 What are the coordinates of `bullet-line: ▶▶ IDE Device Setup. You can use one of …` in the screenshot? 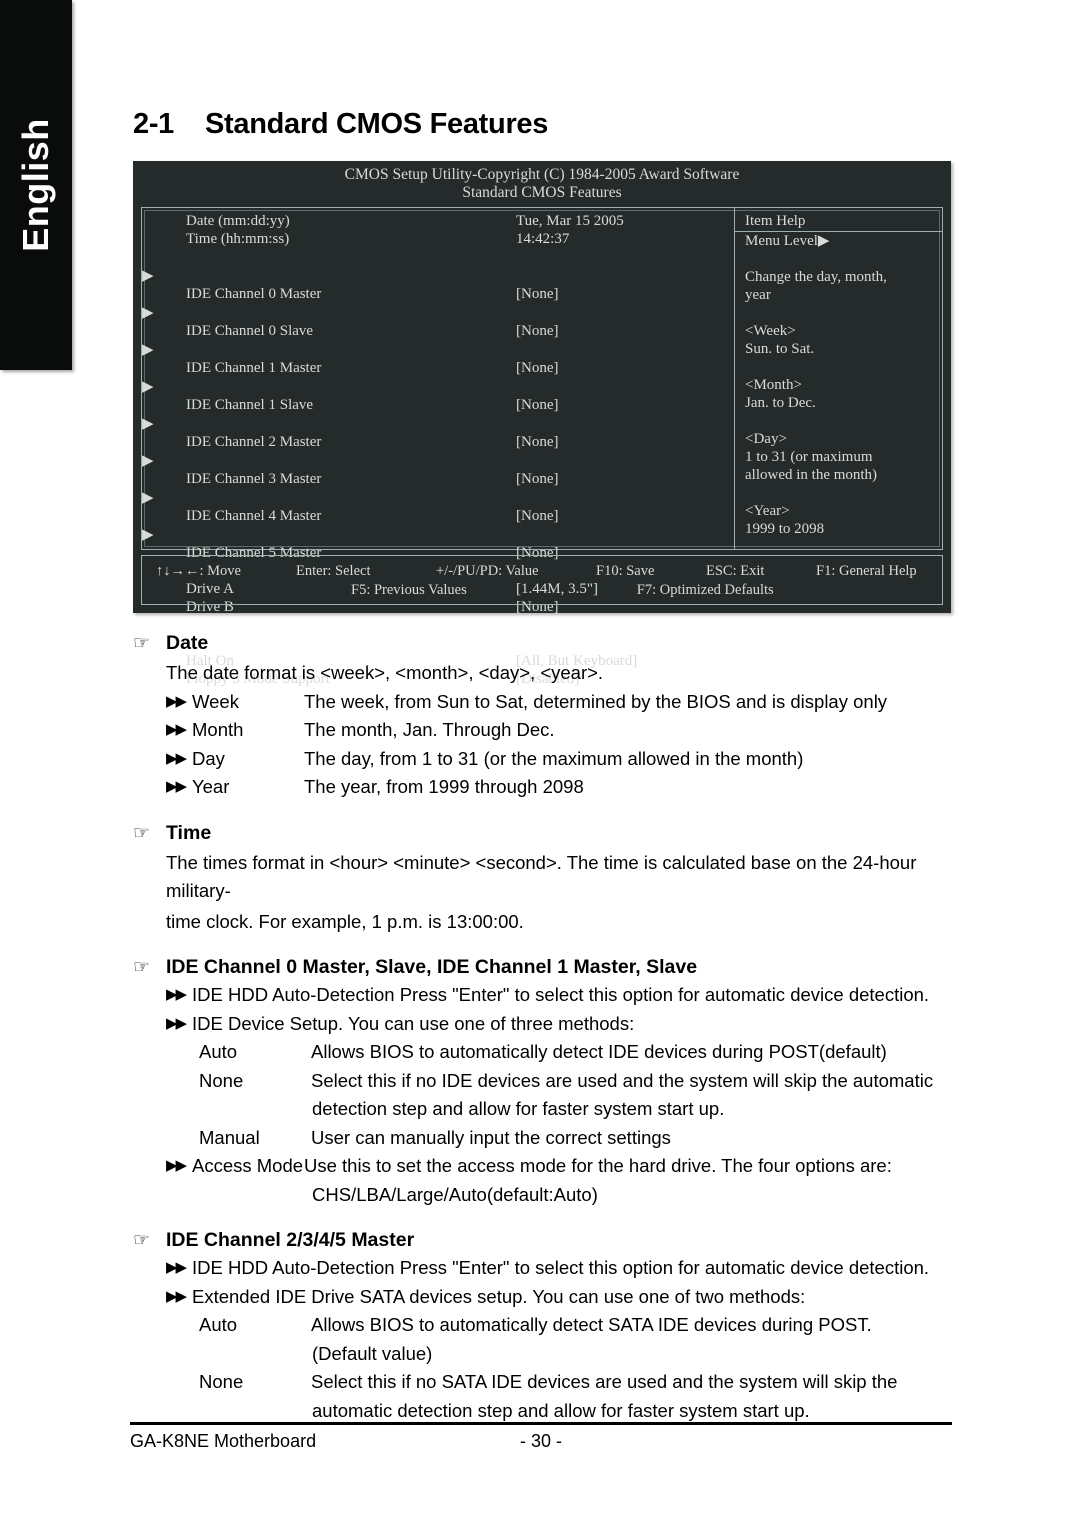 It's located at (559, 1024).